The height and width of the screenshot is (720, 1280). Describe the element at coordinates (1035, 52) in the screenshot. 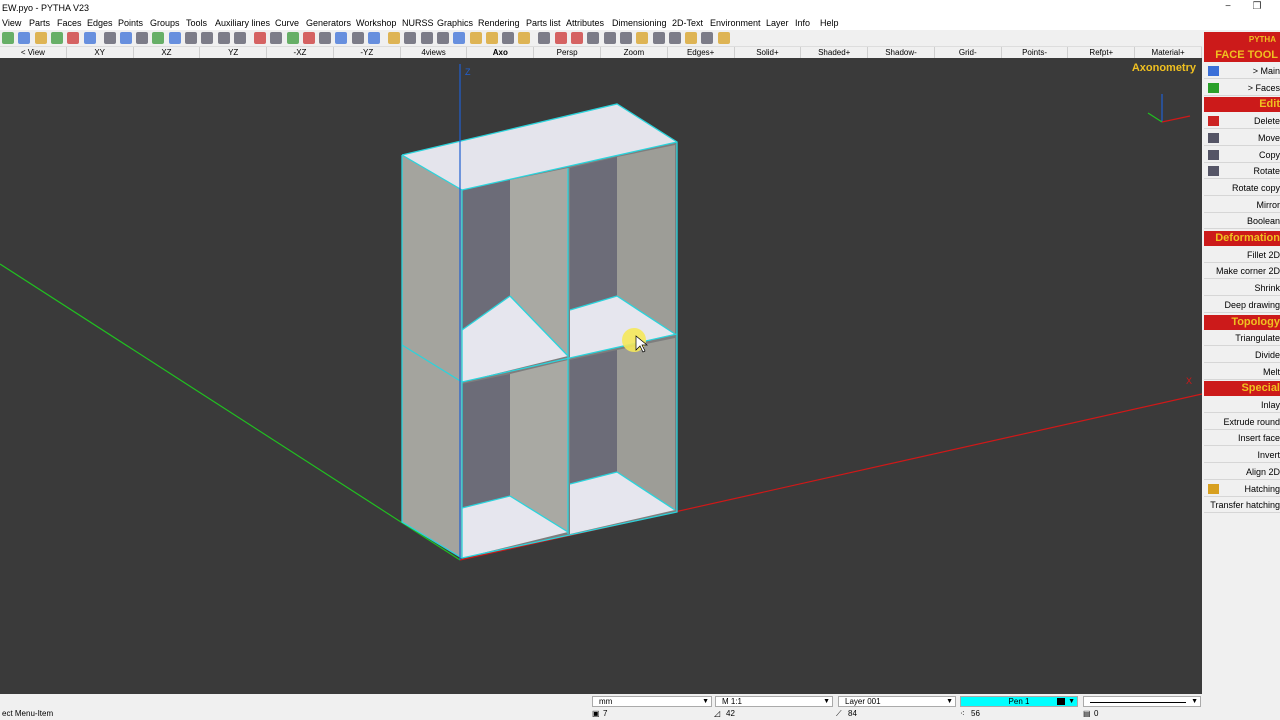

I see `view-button-points: Points-` at that location.